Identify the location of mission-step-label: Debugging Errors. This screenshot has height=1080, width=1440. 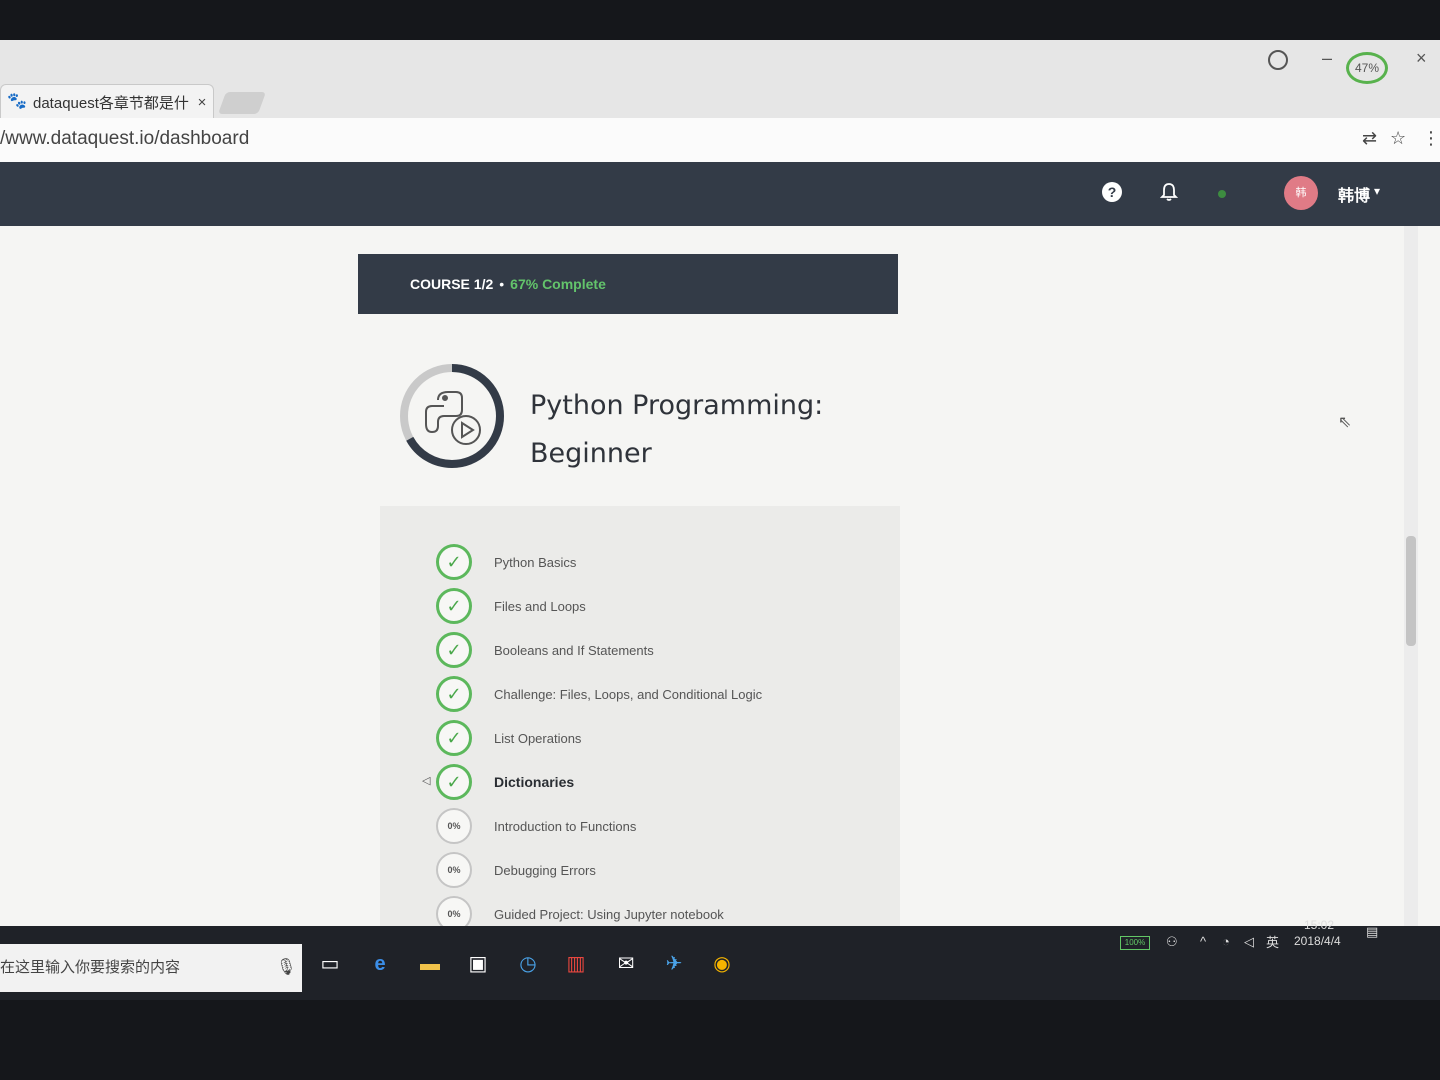
(545, 870).